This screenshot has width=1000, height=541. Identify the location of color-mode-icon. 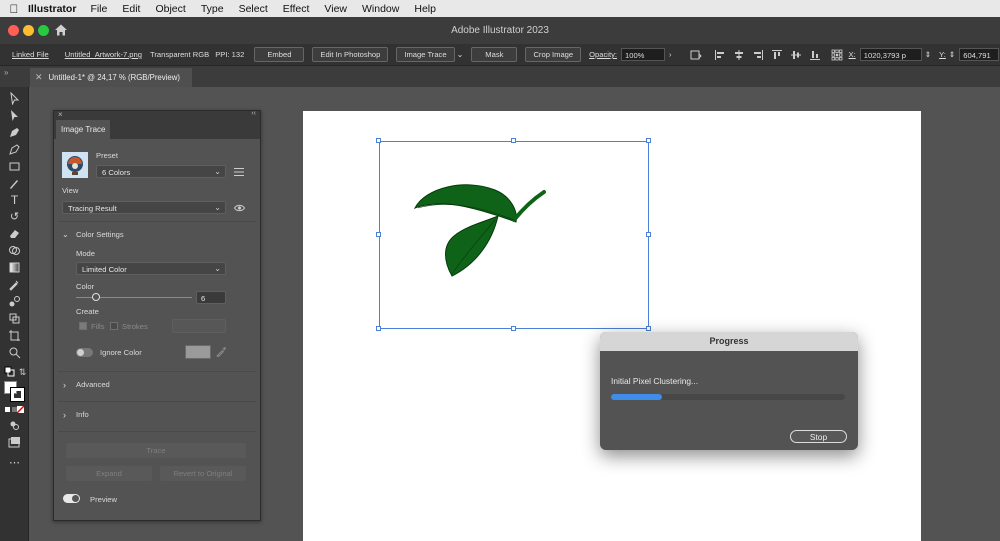
(7, 409).